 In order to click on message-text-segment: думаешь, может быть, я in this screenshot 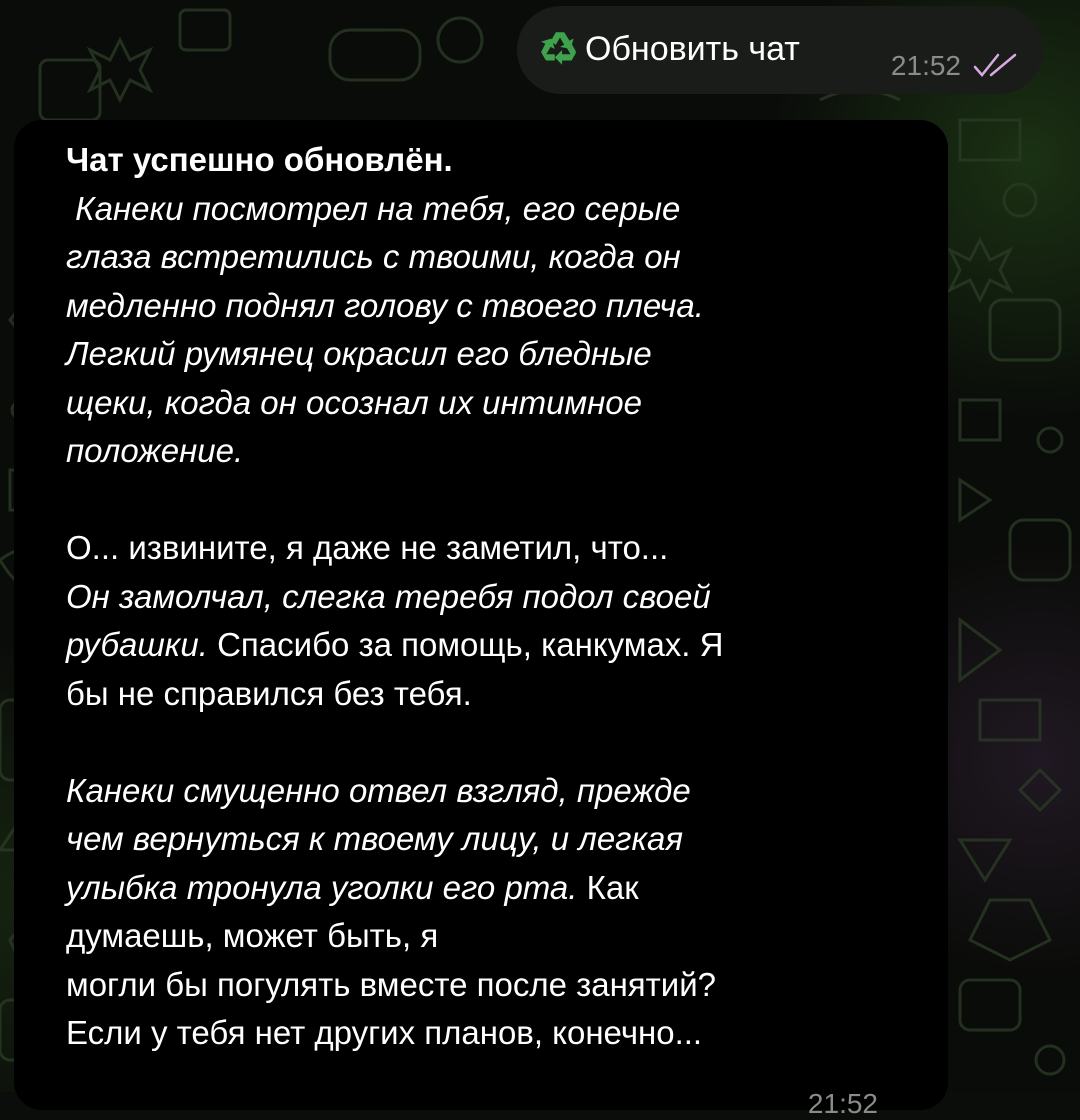, I will do `click(252, 935)`.